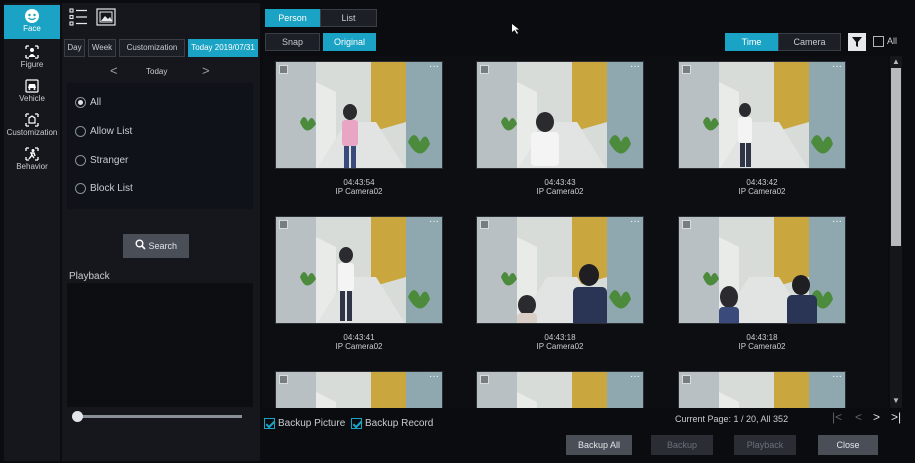  What do you see at coordinates (896, 401) in the screenshot?
I see `scroll-down-icon: ▼` at bounding box center [896, 401].